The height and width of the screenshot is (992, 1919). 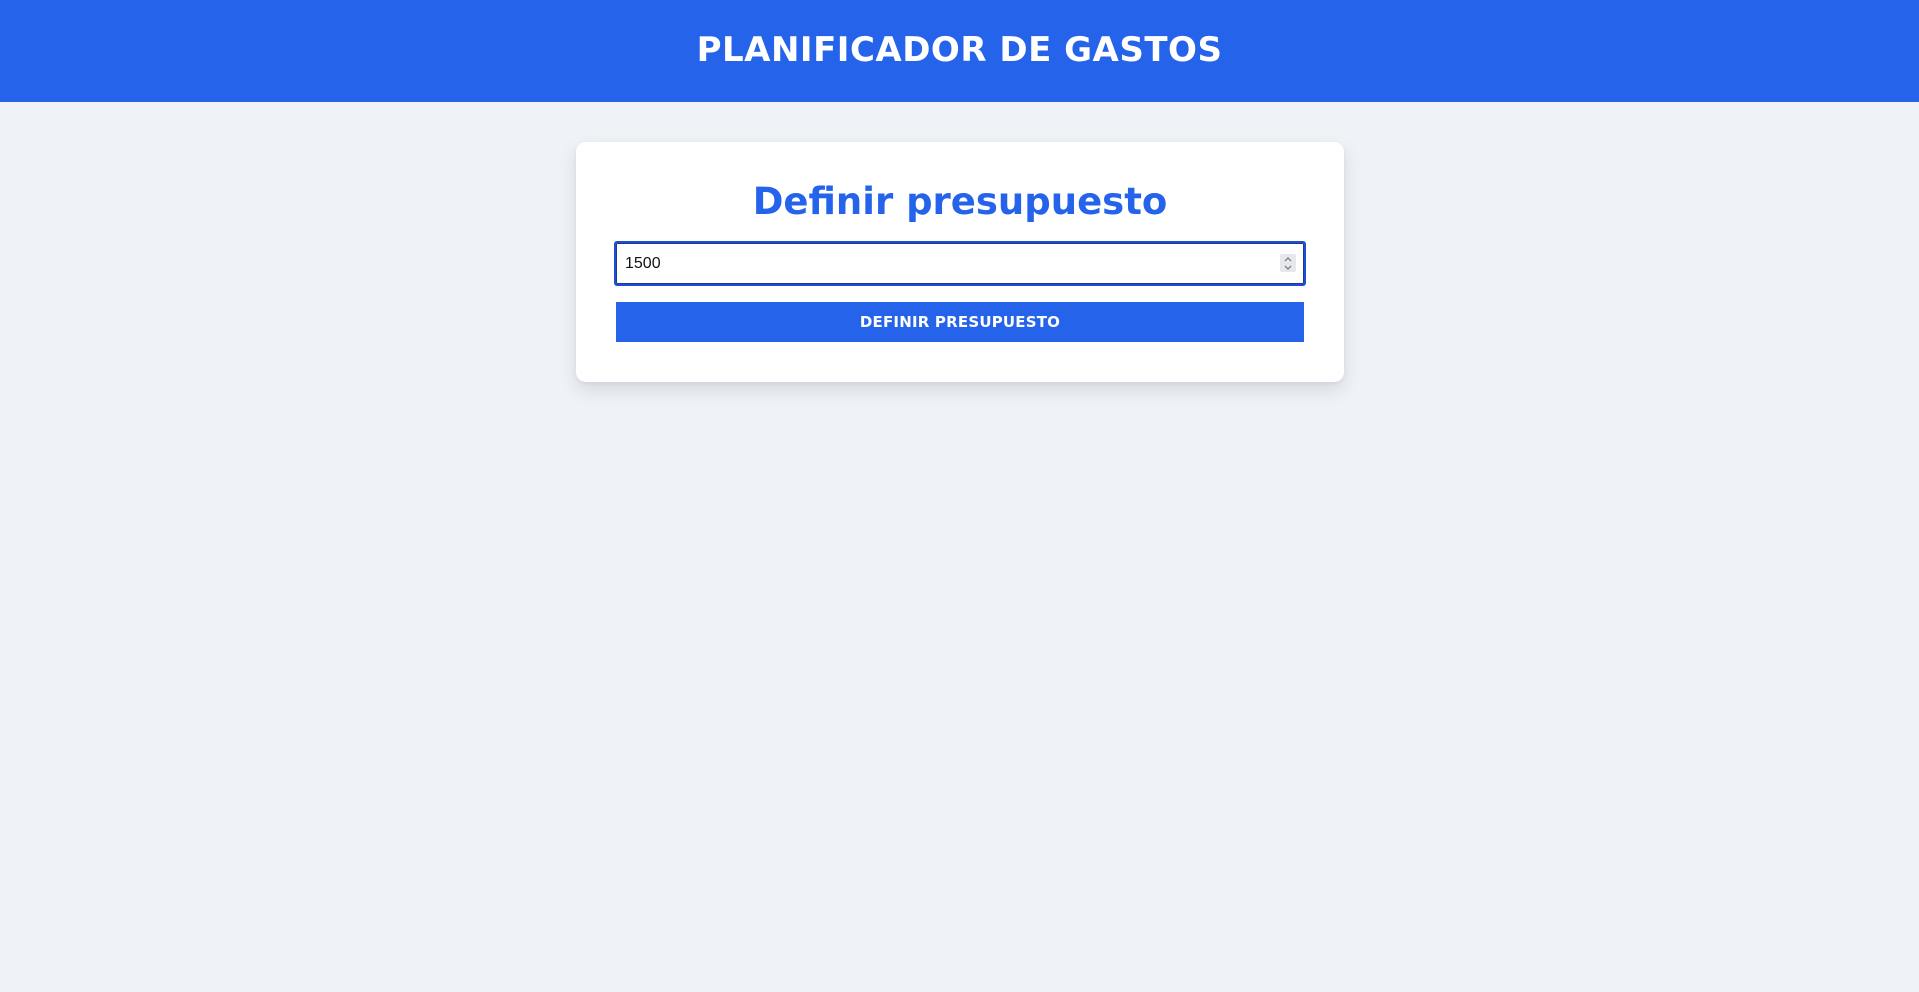 I want to click on app-title: PLANIFICADOR DE GASTOS, so click(x=959, y=50).